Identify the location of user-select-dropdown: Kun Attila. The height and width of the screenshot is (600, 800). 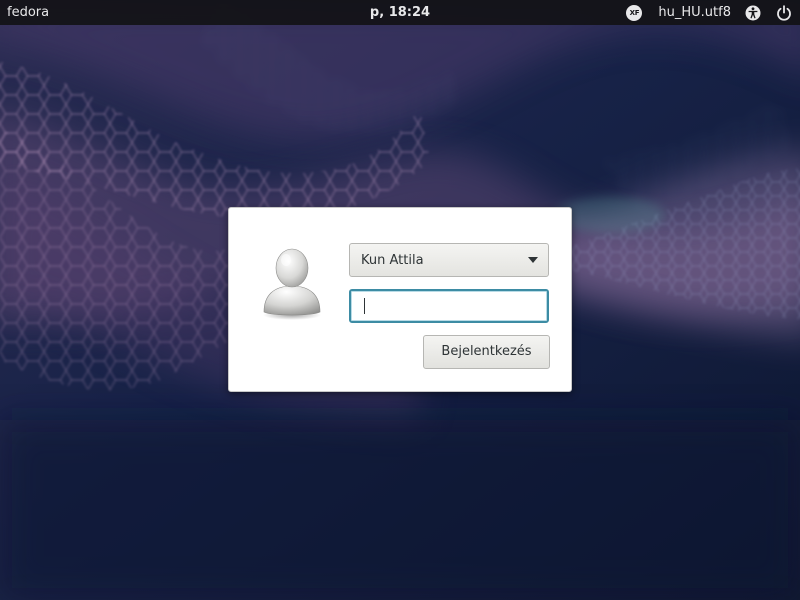
(449, 260).